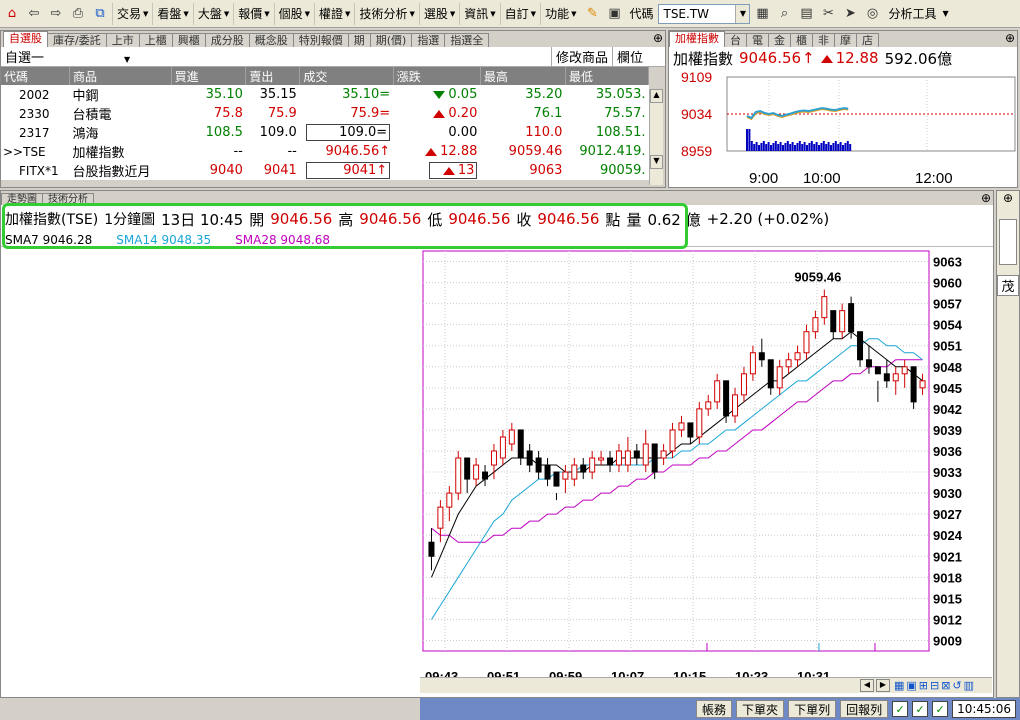 The image size is (1020, 720). What do you see at coordinates (656, 137) in the screenshot?
I see `scrollbar: ▲ ▼` at bounding box center [656, 137].